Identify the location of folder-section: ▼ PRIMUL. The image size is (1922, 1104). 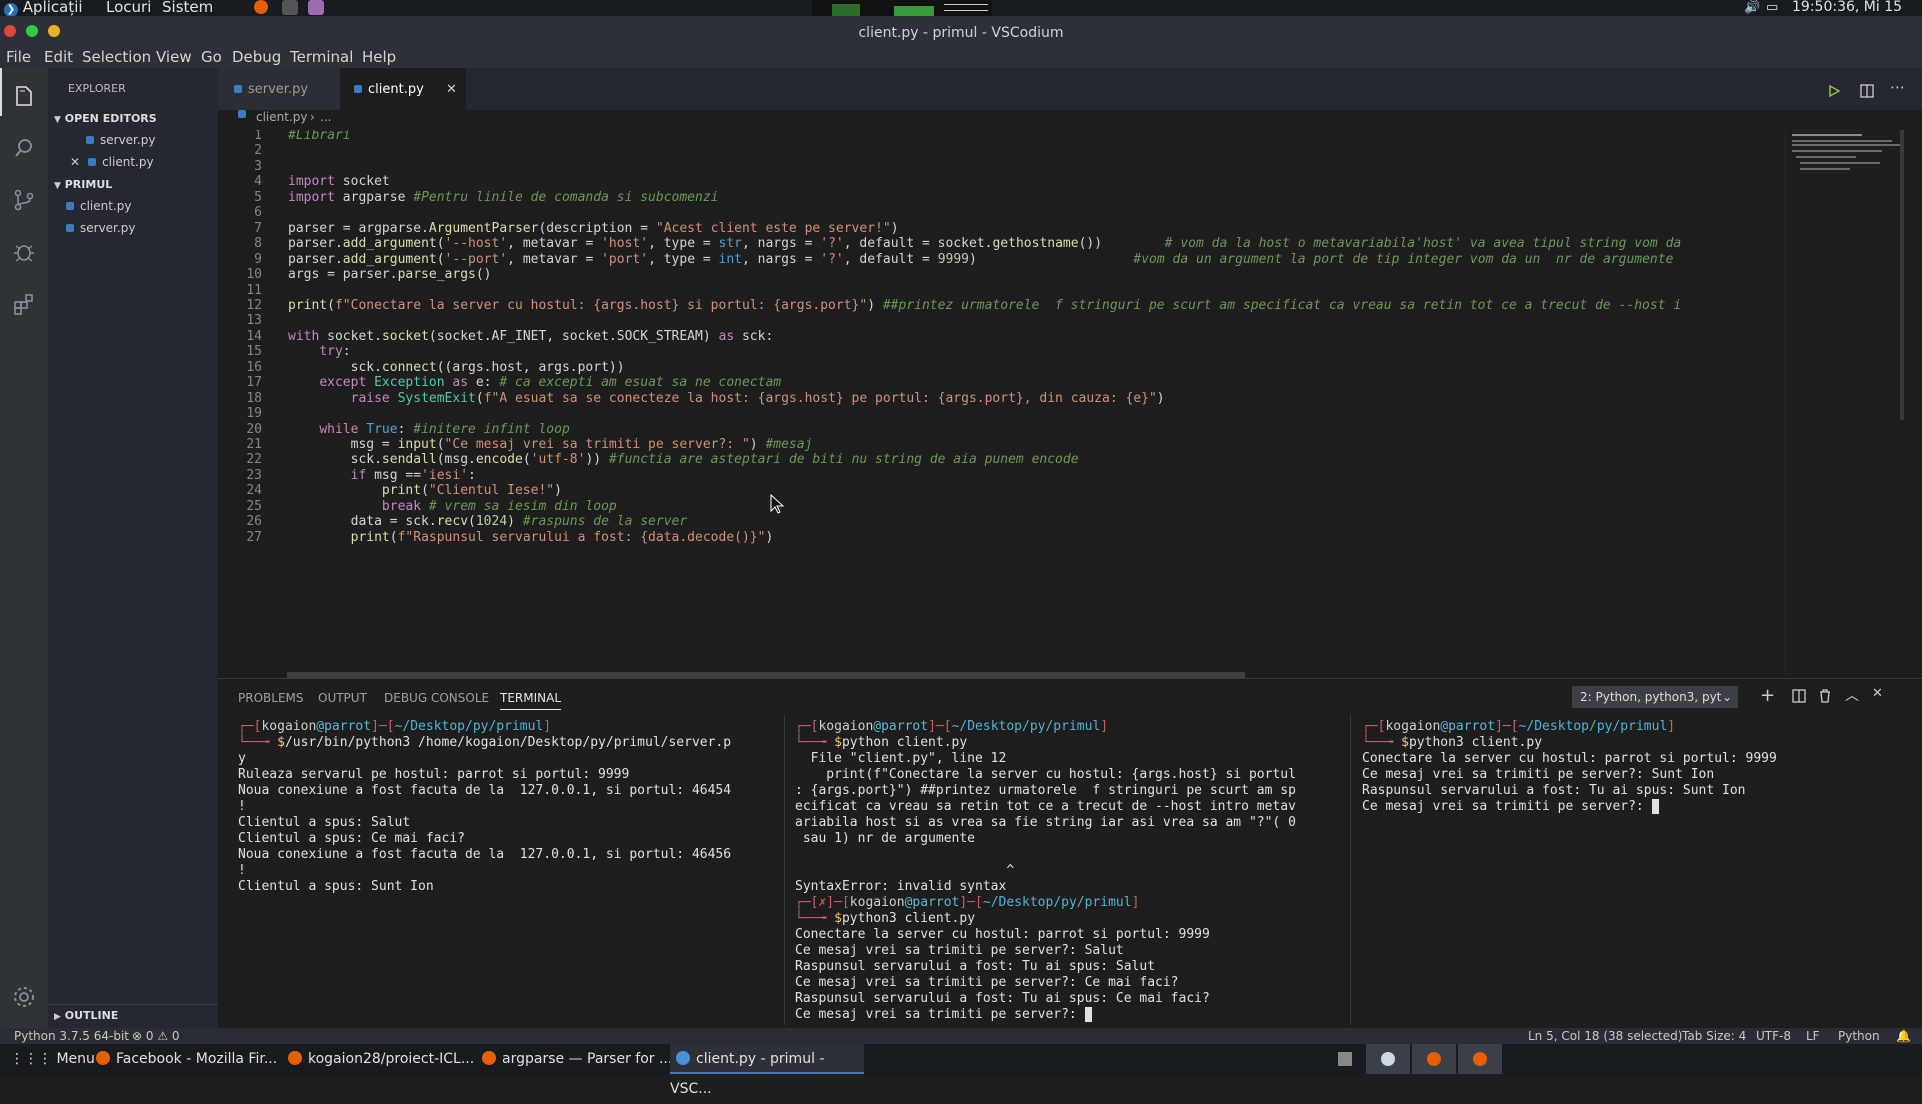
(133, 184).